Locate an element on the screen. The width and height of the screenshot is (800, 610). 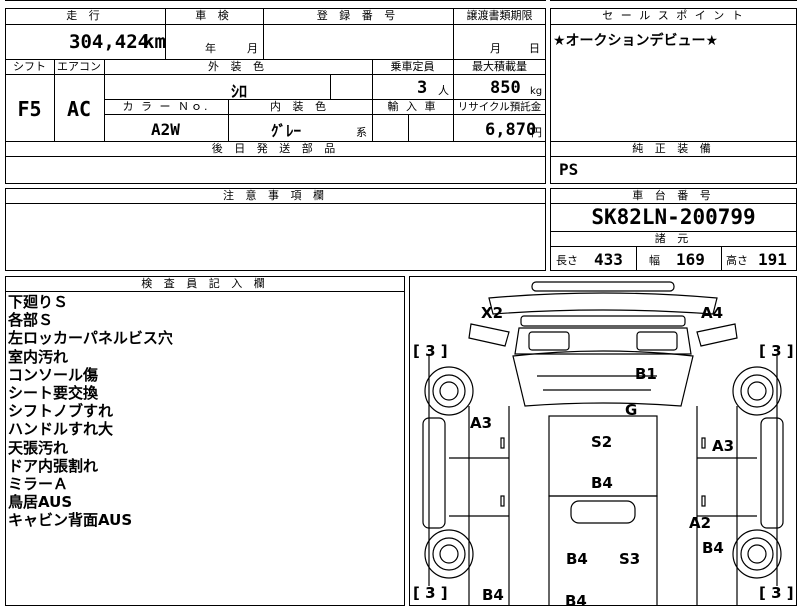
damage-code: S3 is located at coordinates (630, 559).